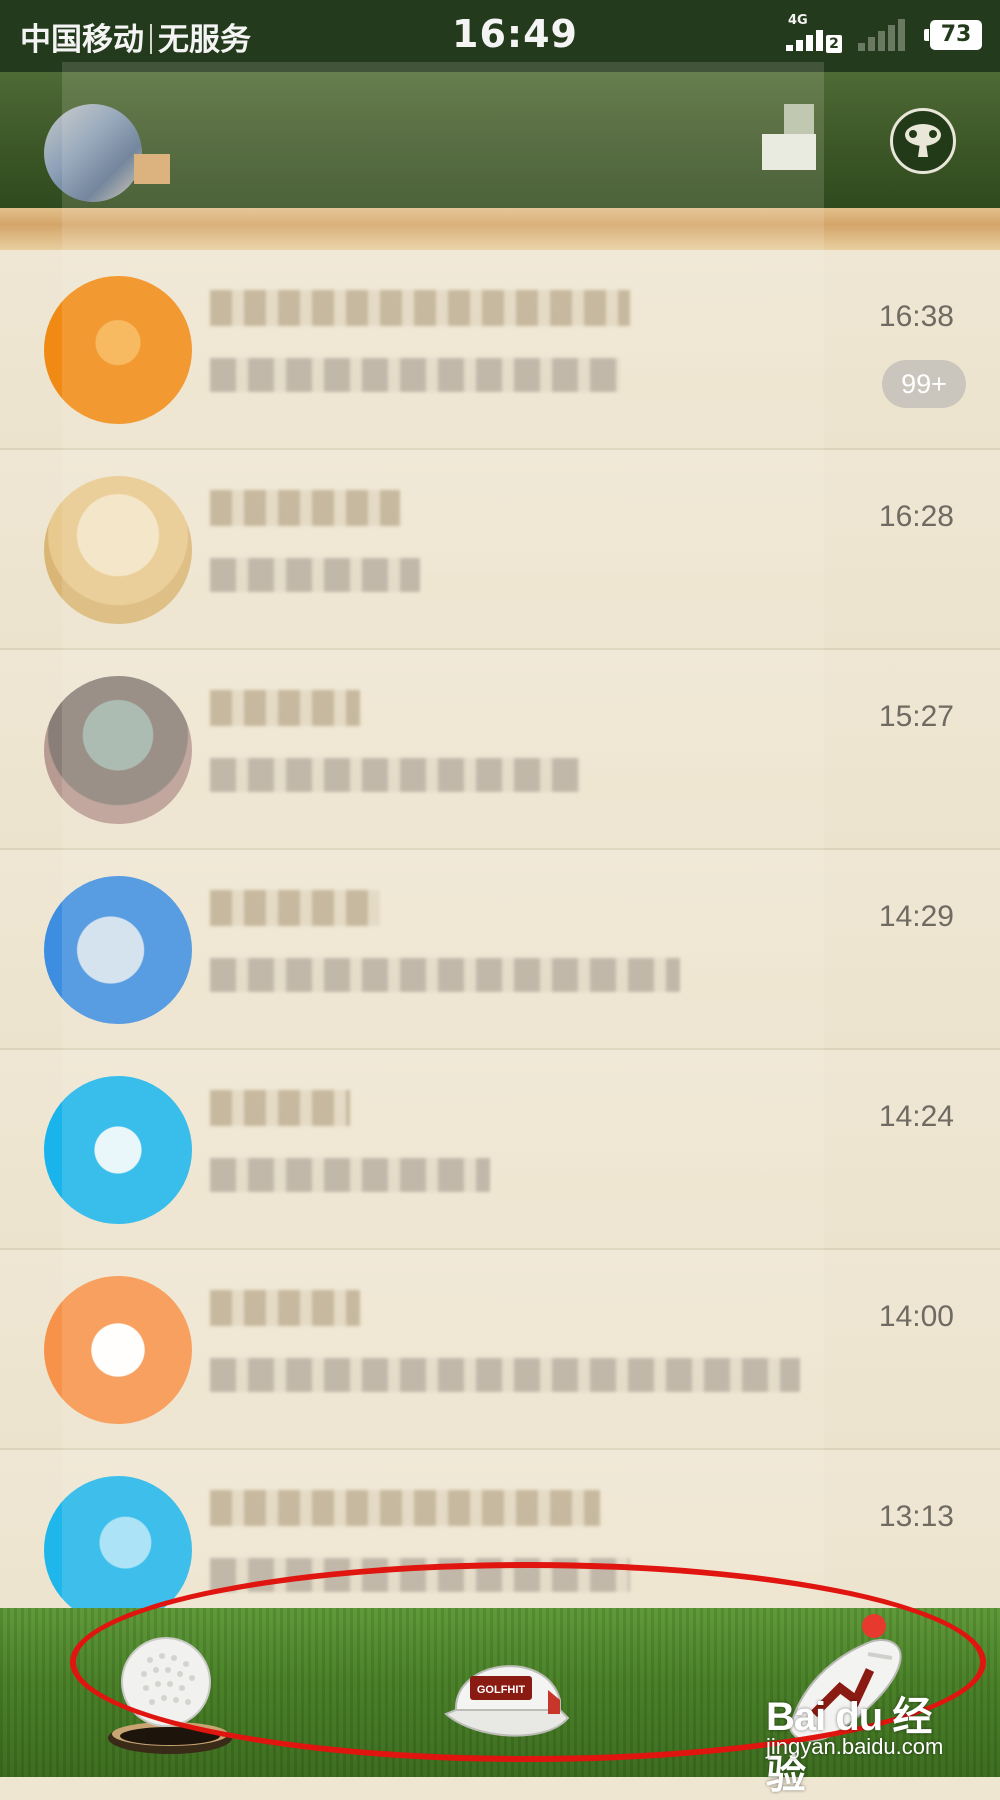 This screenshot has width=1000, height=1800. What do you see at coordinates (500, 350) in the screenshot?
I see `conversation-row: 16:38 99+` at bounding box center [500, 350].